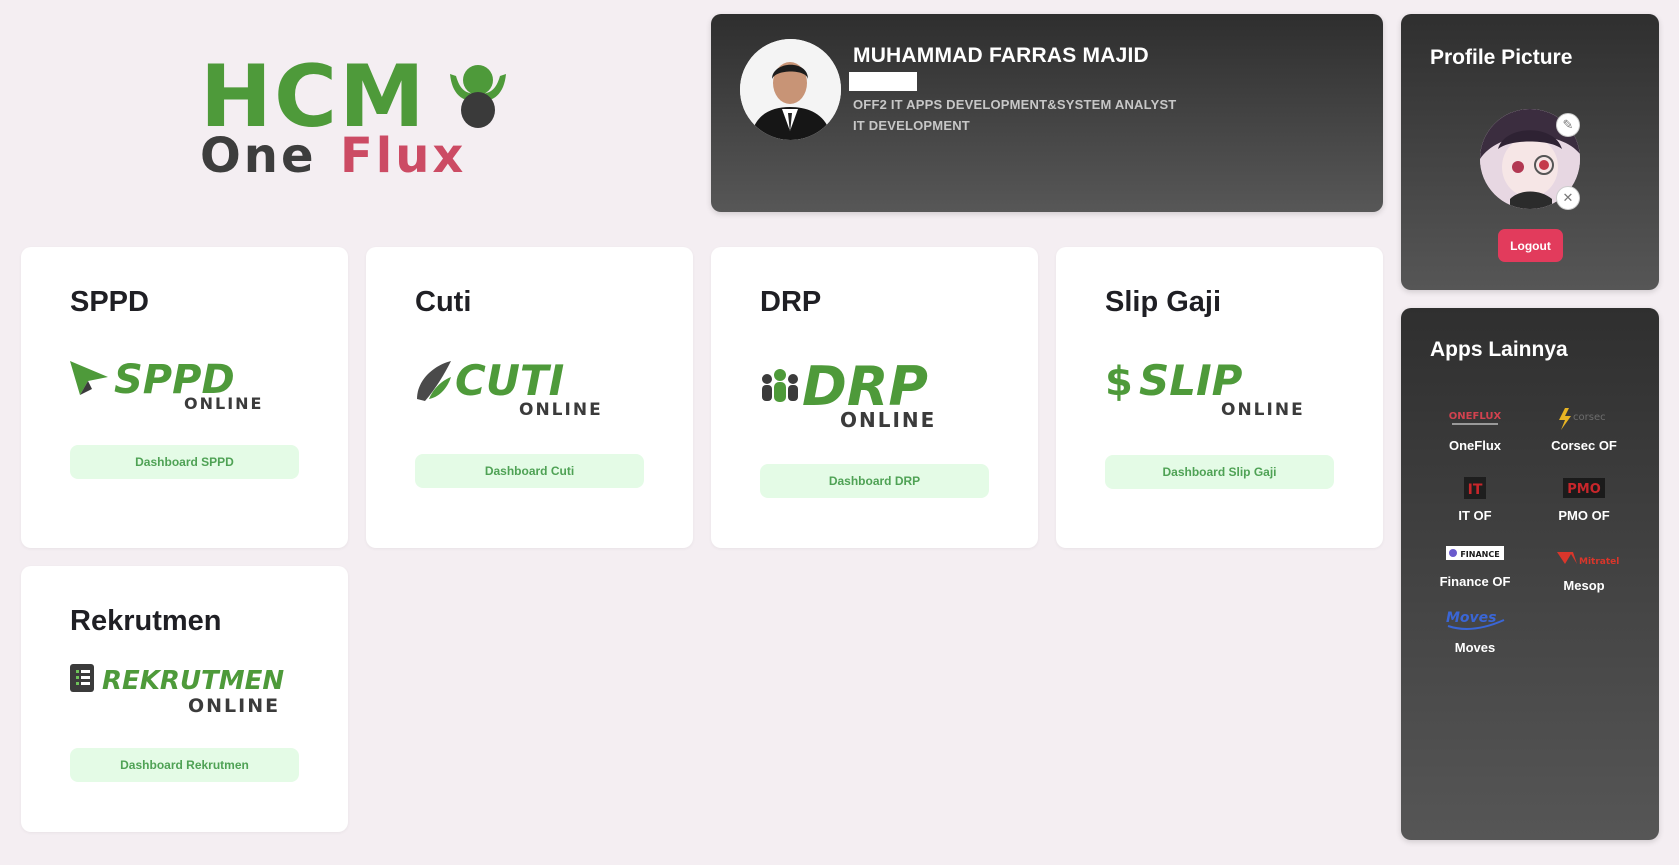 The height and width of the screenshot is (865, 1679). What do you see at coordinates (791, 302) in the screenshot?
I see `module-title: DRP` at bounding box center [791, 302].